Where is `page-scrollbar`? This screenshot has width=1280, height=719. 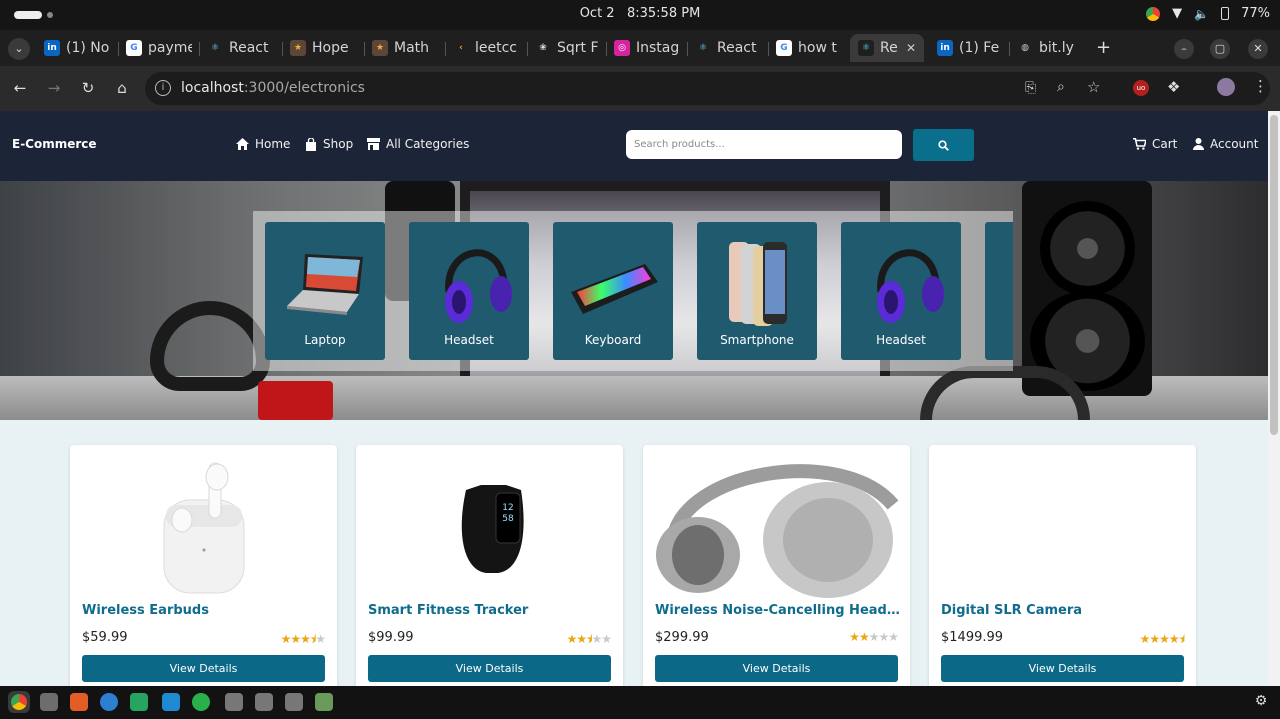
page-scrollbar is located at coordinates (1274, 398).